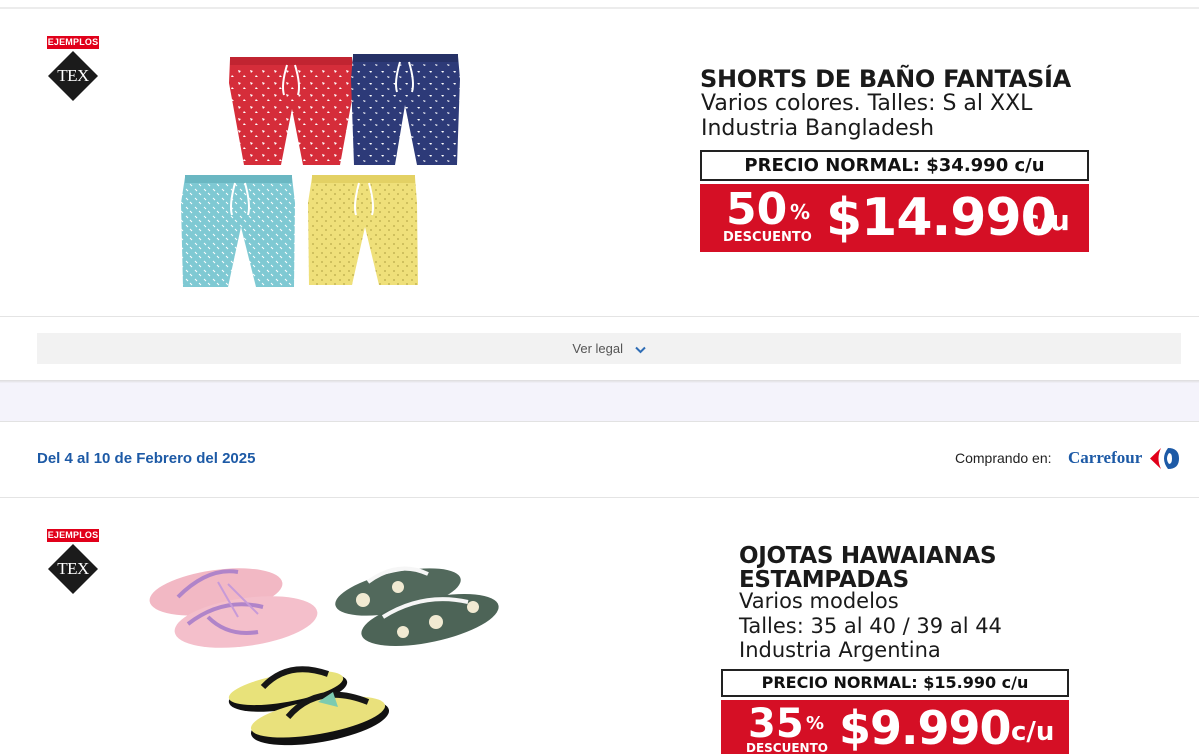 This screenshot has height=754, width=1199. Describe the element at coordinates (840, 650) in the screenshot. I see `product-subtitle-line: Industria Argentina` at that location.